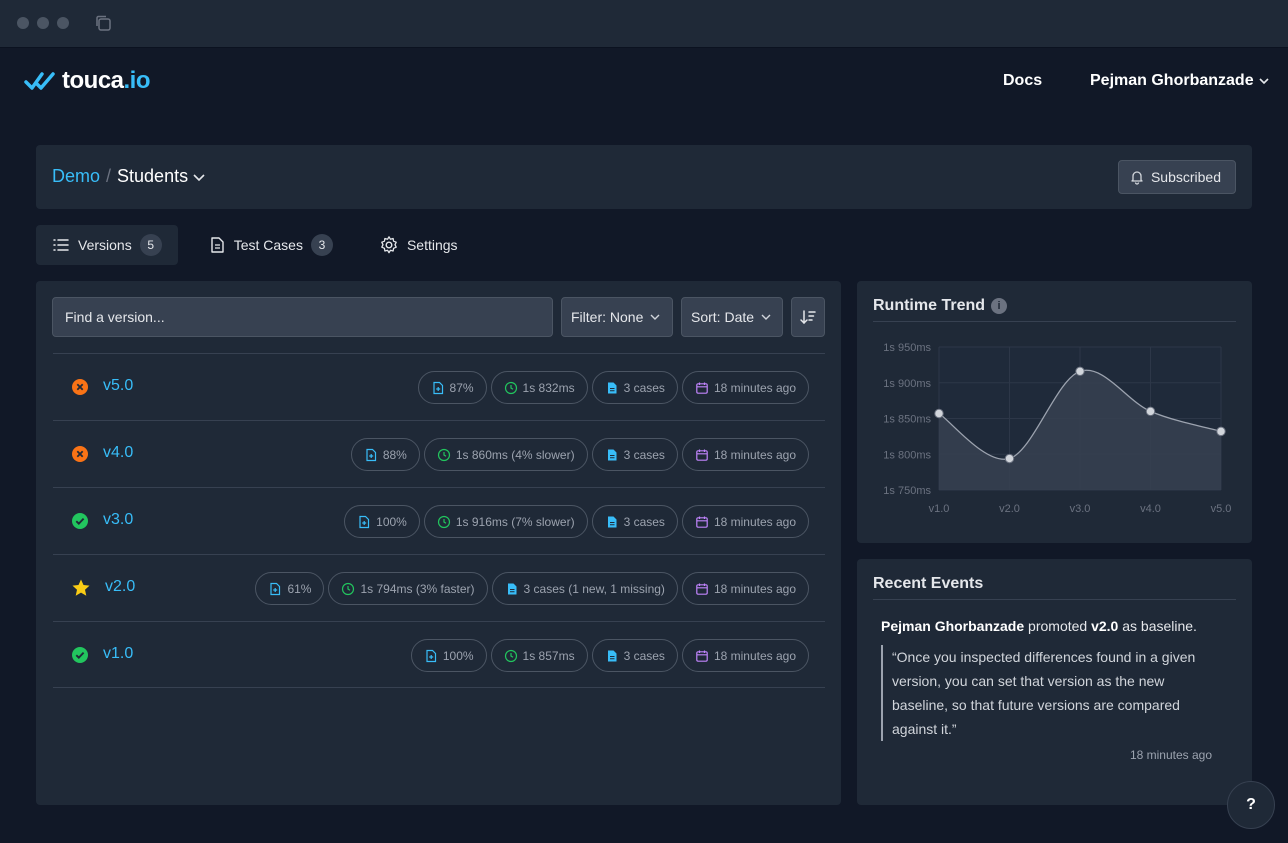  Describe the element at coordinates (76, 176) in the screenshot. I see `breadcrumb-team: Demo` at that location.